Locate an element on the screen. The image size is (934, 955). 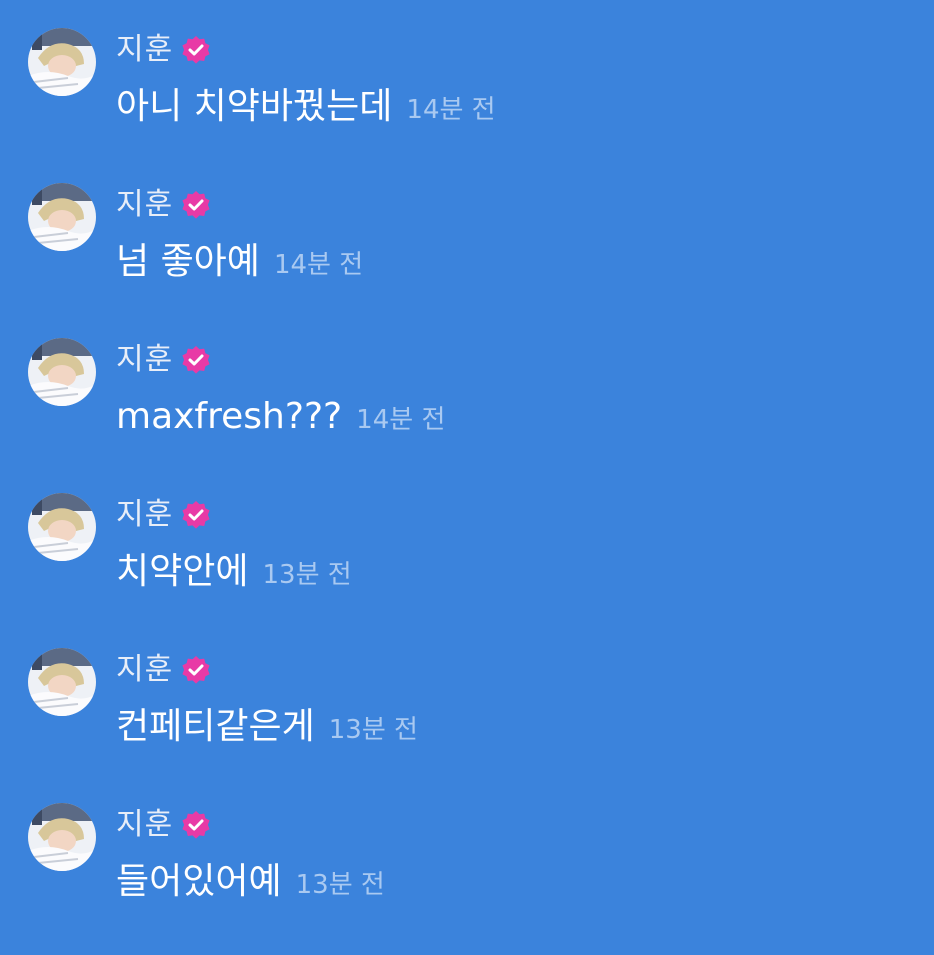
message-row: 컨페티같은게 13분 전 is located at coordinates (267, 727).